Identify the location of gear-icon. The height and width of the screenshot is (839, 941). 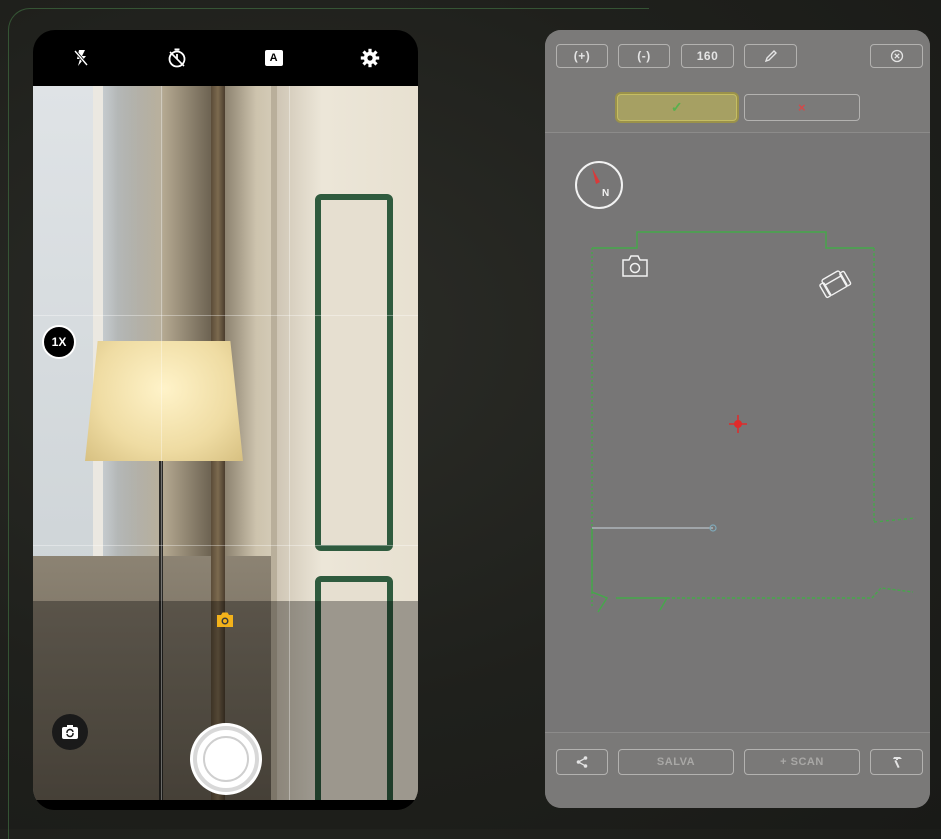
(370, 58).